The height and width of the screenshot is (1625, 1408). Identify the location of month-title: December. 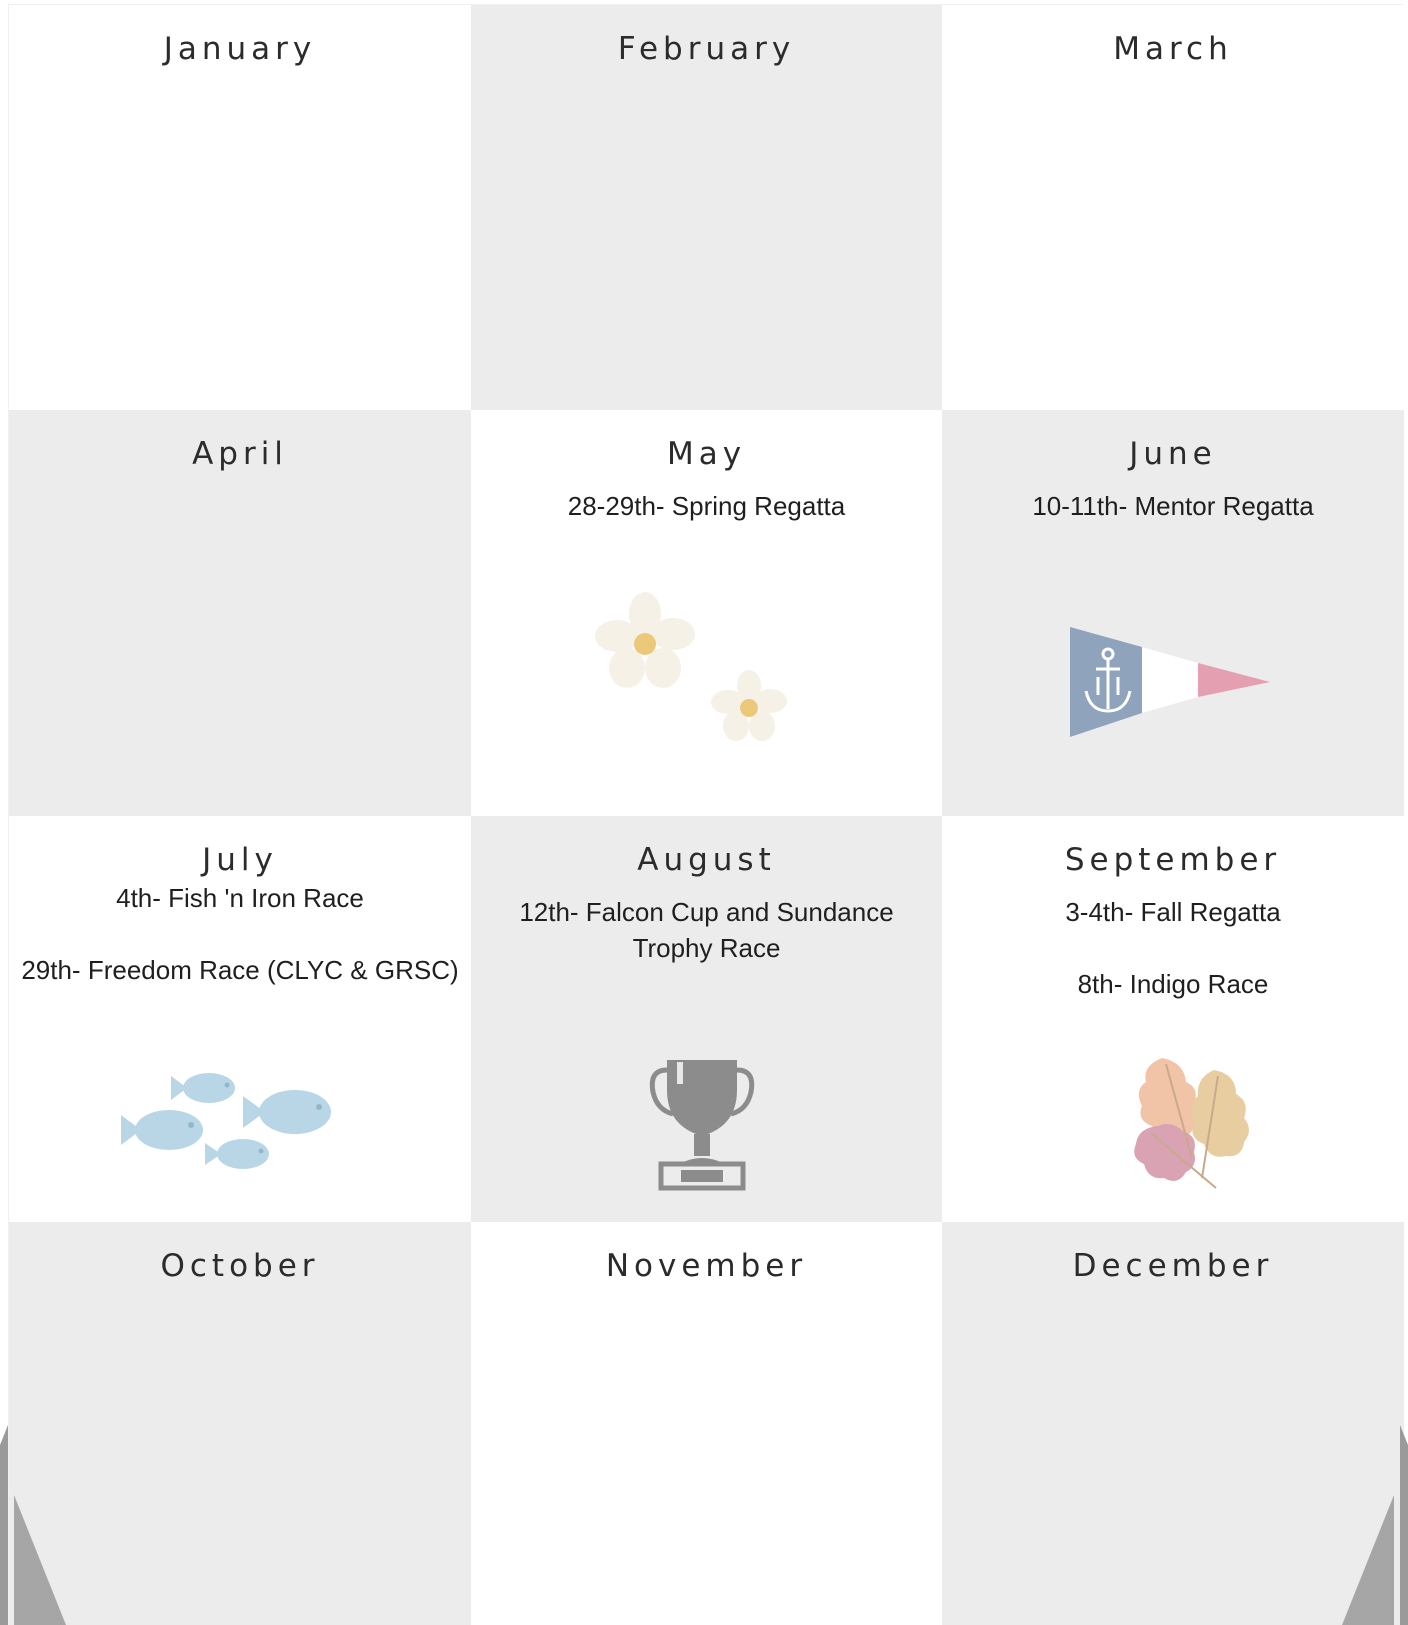
(1173, 1266).